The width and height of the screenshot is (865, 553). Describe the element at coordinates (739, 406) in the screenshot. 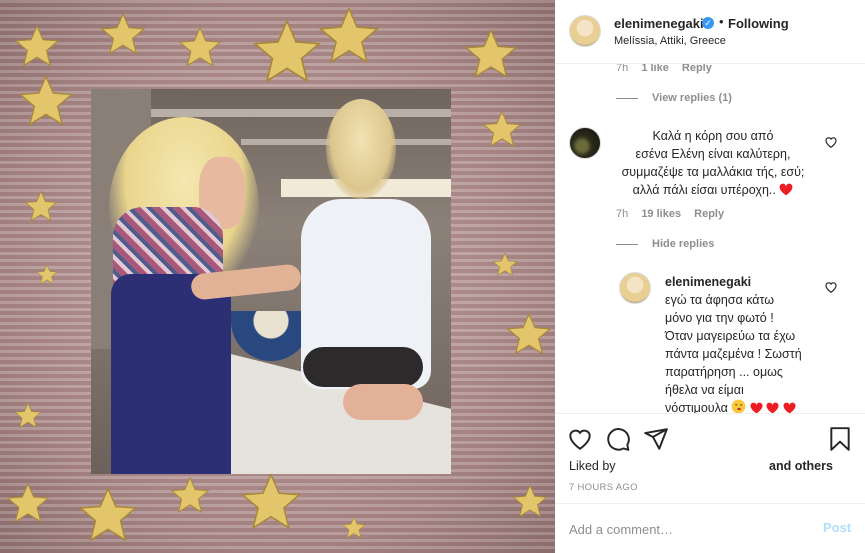

I see `winking-face-emoji-icon` at that location.